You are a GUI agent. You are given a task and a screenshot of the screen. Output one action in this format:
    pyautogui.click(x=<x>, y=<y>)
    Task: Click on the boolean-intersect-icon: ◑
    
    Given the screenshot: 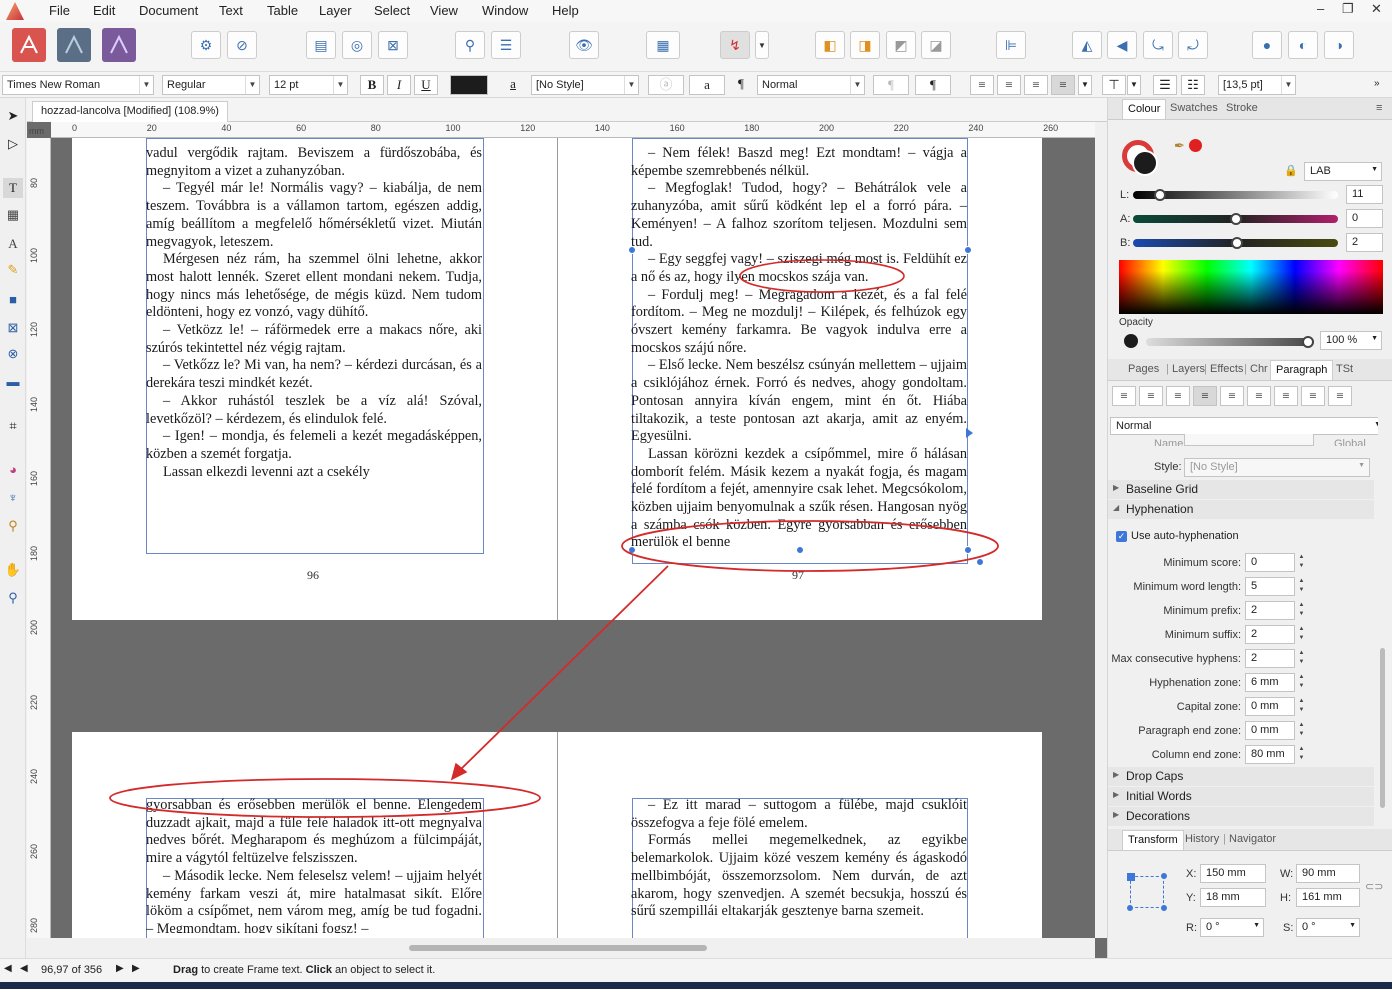 What is the action you would take?
    pyautogui.click(x=1339, y=45)
    